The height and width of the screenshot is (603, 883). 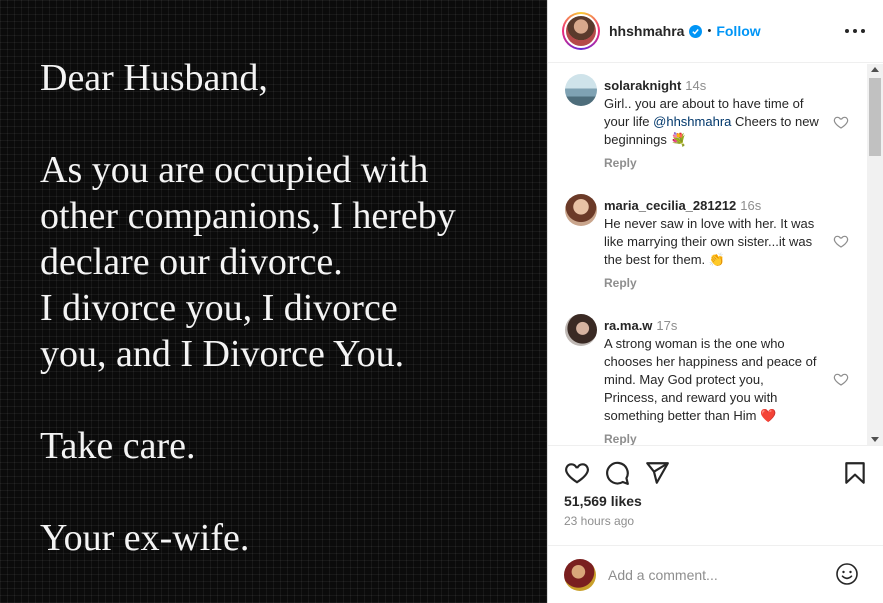 I want to click on letter-closing: Take care., so click(x=118, y=446).